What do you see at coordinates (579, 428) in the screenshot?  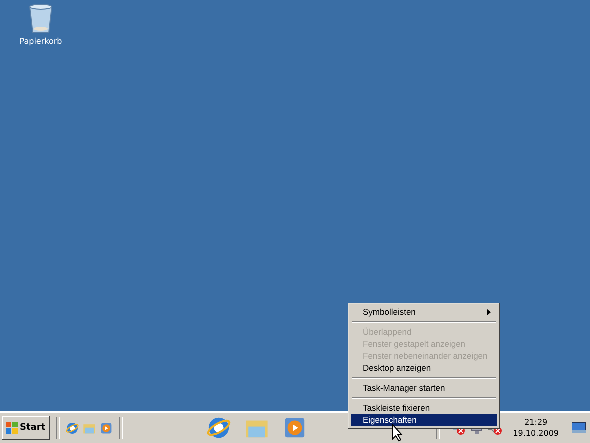 I see `show-desktop-icon` at bounding box center [579, 428].